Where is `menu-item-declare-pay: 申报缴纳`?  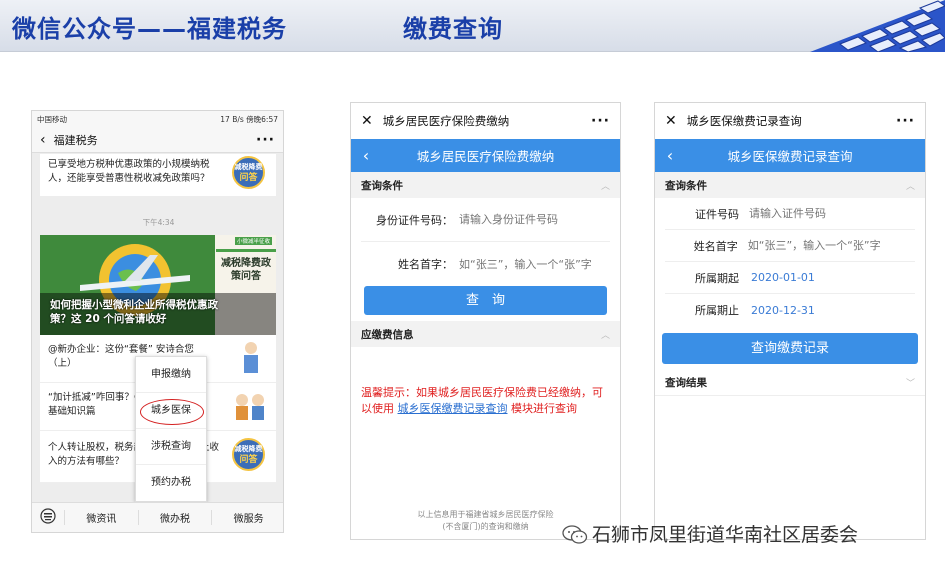
menu-item-declare-pay: 申报缴纳 is located at coordinates (171, 375).